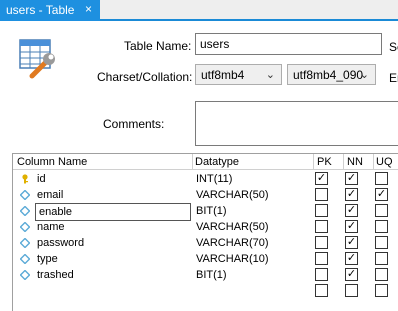  I want to click on table-row: id INT(11) ✓ ✓, so click(205, 179).